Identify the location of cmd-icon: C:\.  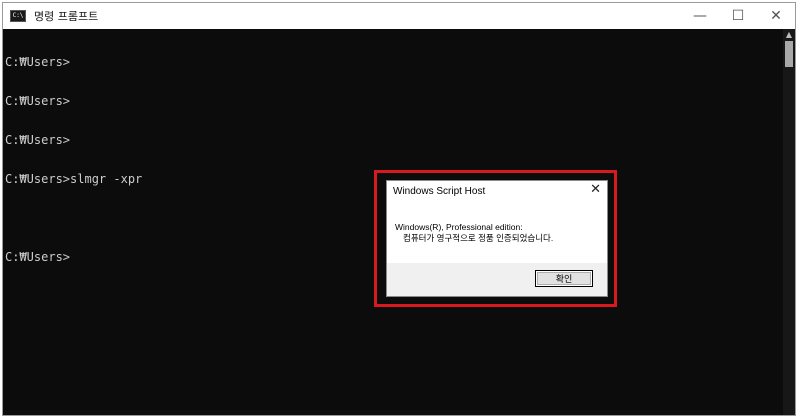
(18, 16).